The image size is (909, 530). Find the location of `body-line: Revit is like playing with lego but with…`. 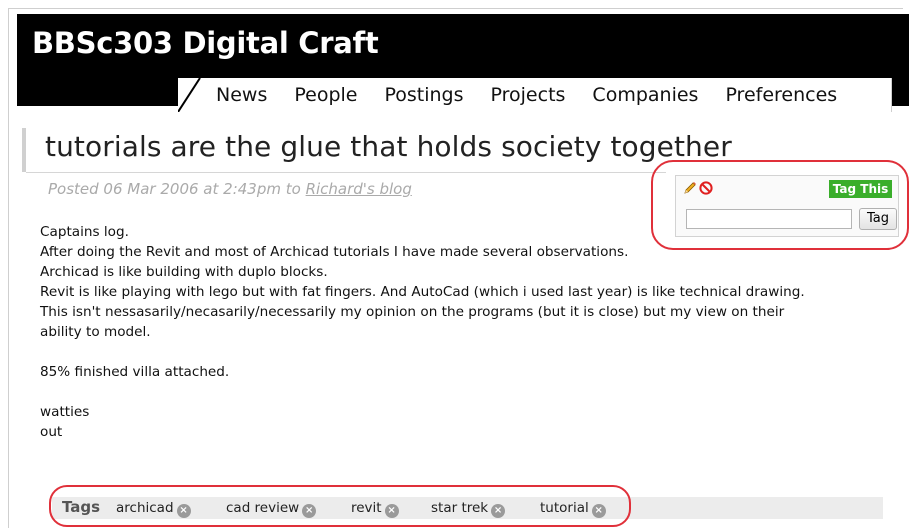

body-line: Revit is like playing with lego but with… is located at coordinates (422, 292).